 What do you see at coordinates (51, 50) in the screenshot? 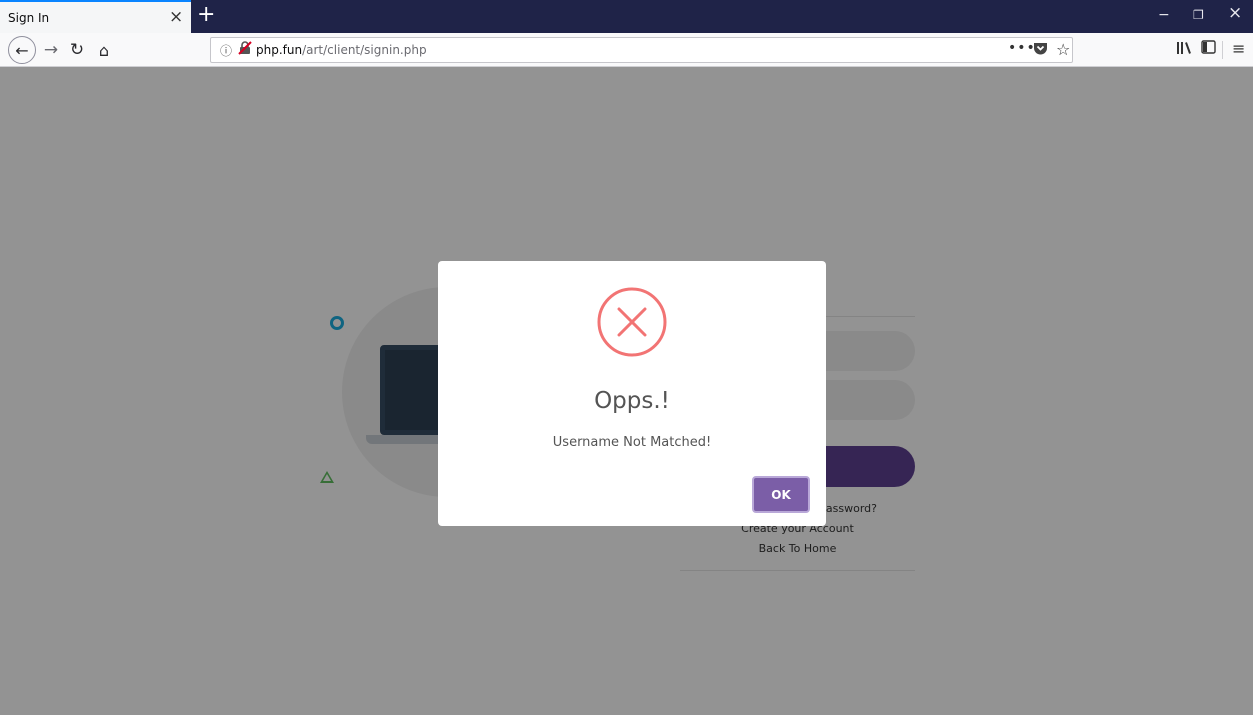
I see `forward-icon: →` at bounding box center [51, 50].